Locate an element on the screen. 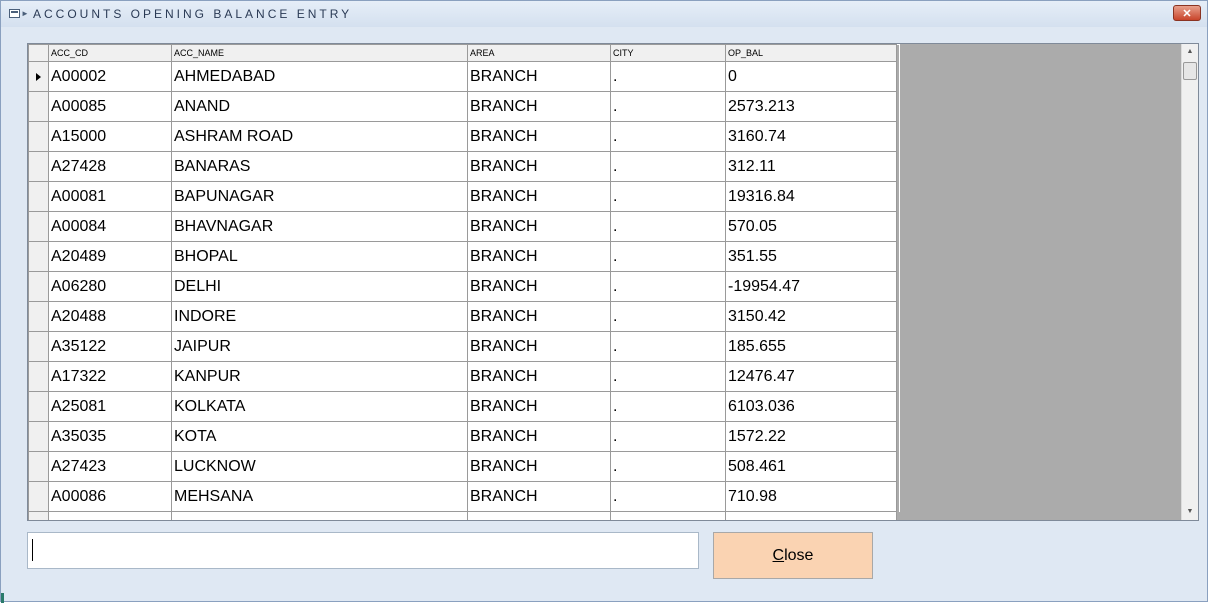  table-row: A00085 ANAND BRANCH. 2573.213 is located at coordinates (464, 106).